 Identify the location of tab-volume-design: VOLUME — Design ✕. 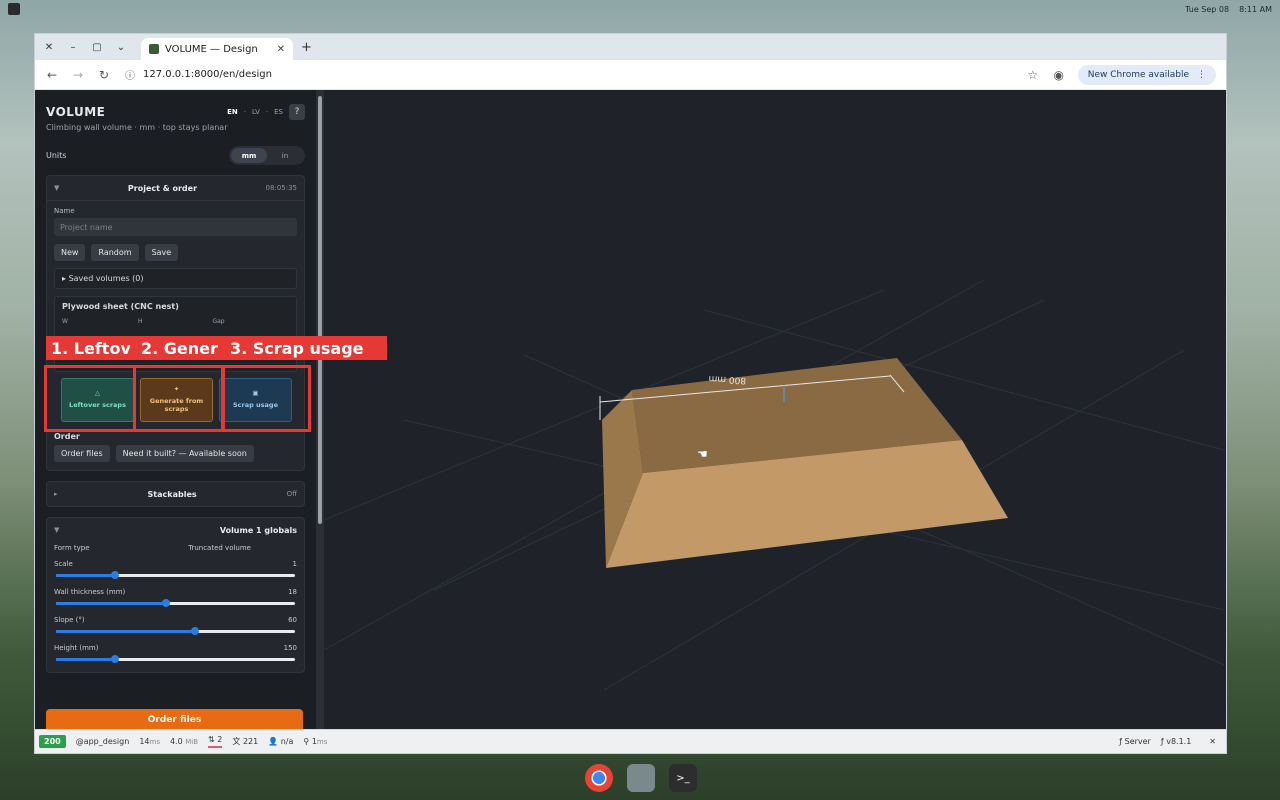
(217, 49).